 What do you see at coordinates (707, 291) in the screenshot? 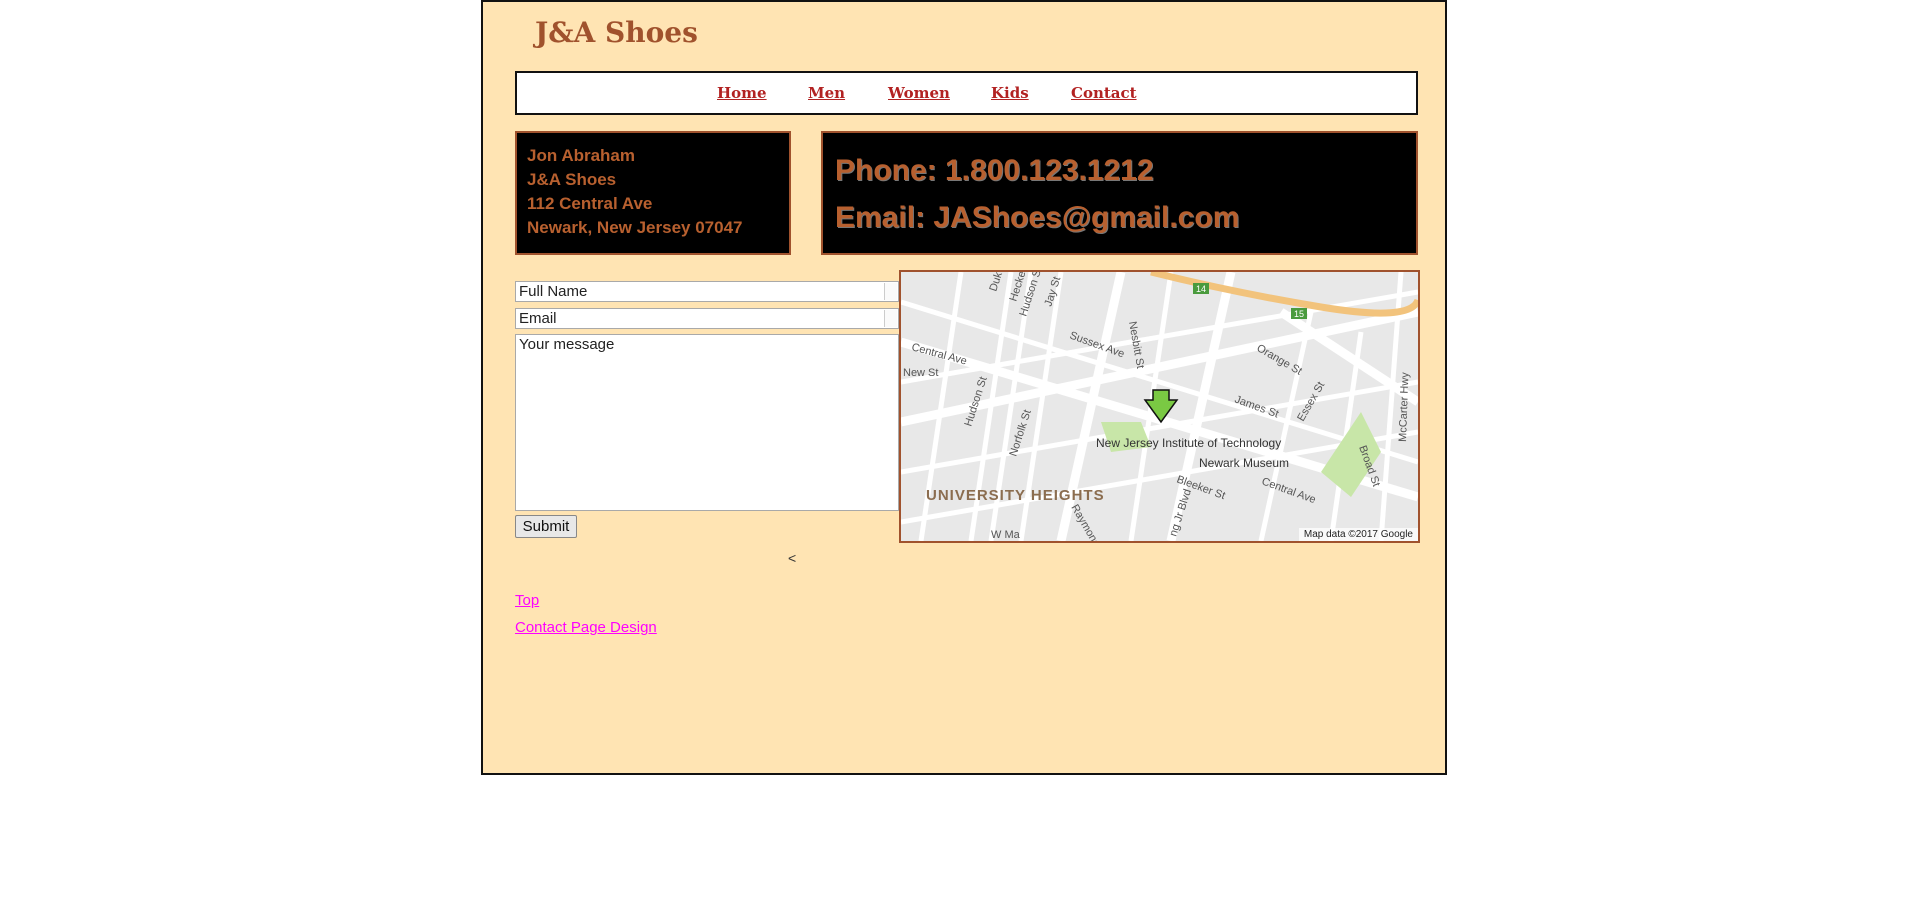
I see `full-name-input` at bounding box center [707, 291].